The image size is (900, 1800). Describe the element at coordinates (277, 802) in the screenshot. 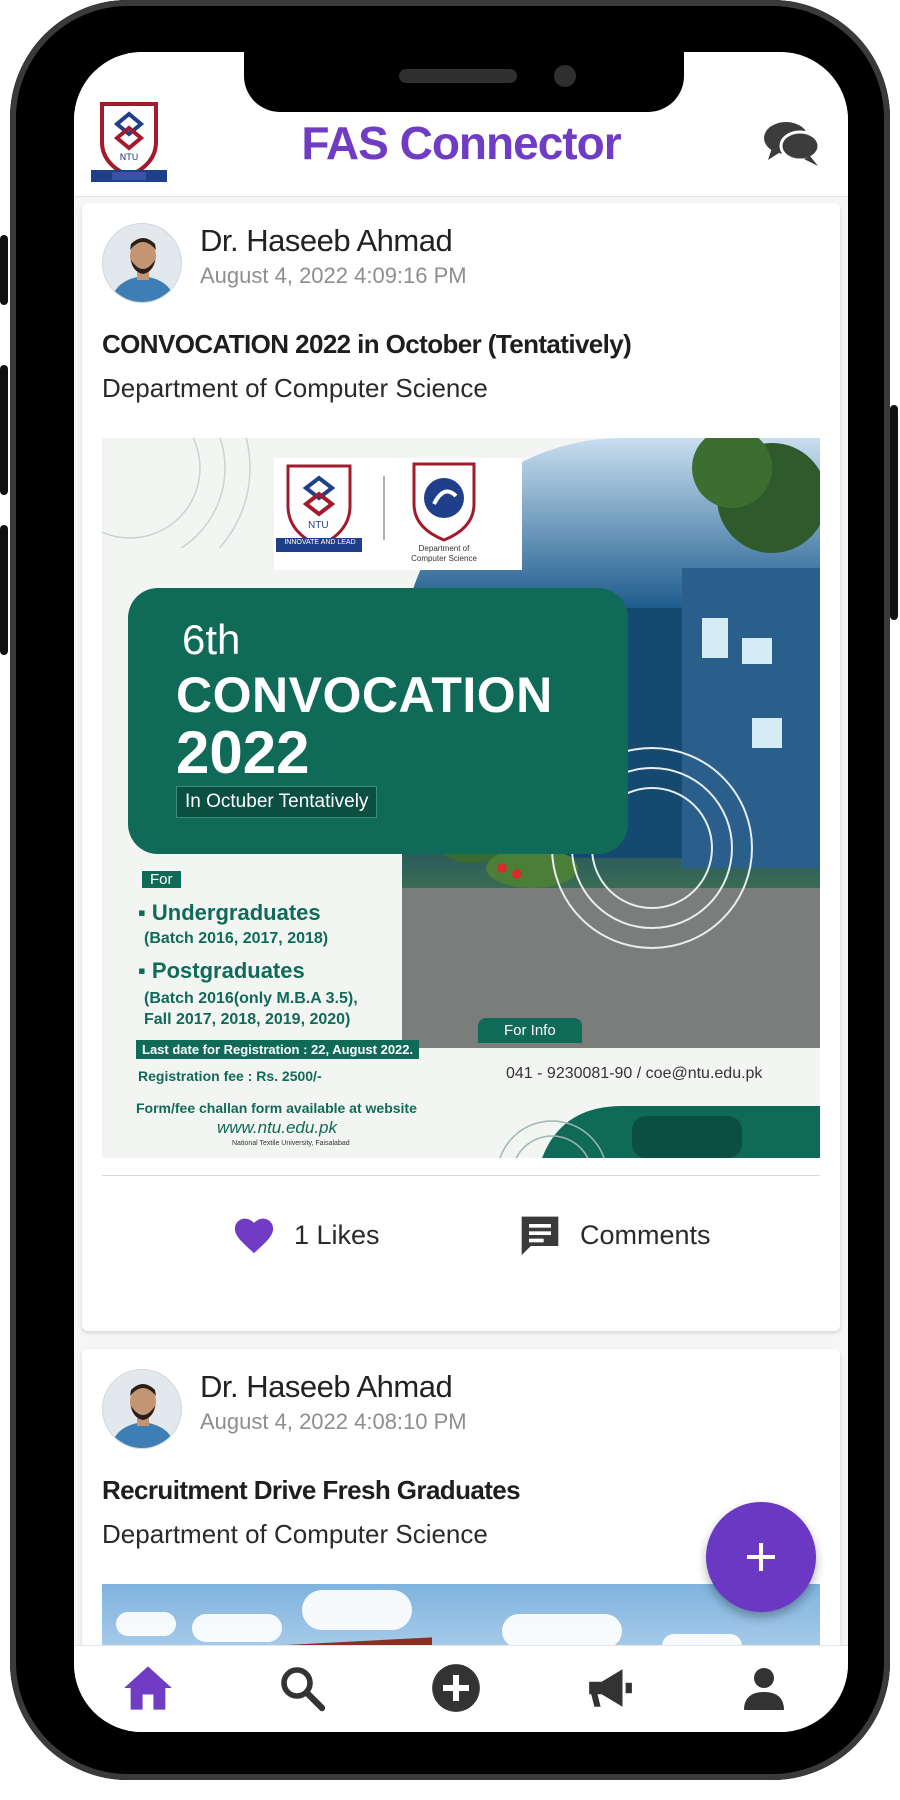

I see `poster-tentative-note: In Octuber Tentatively` at that location.